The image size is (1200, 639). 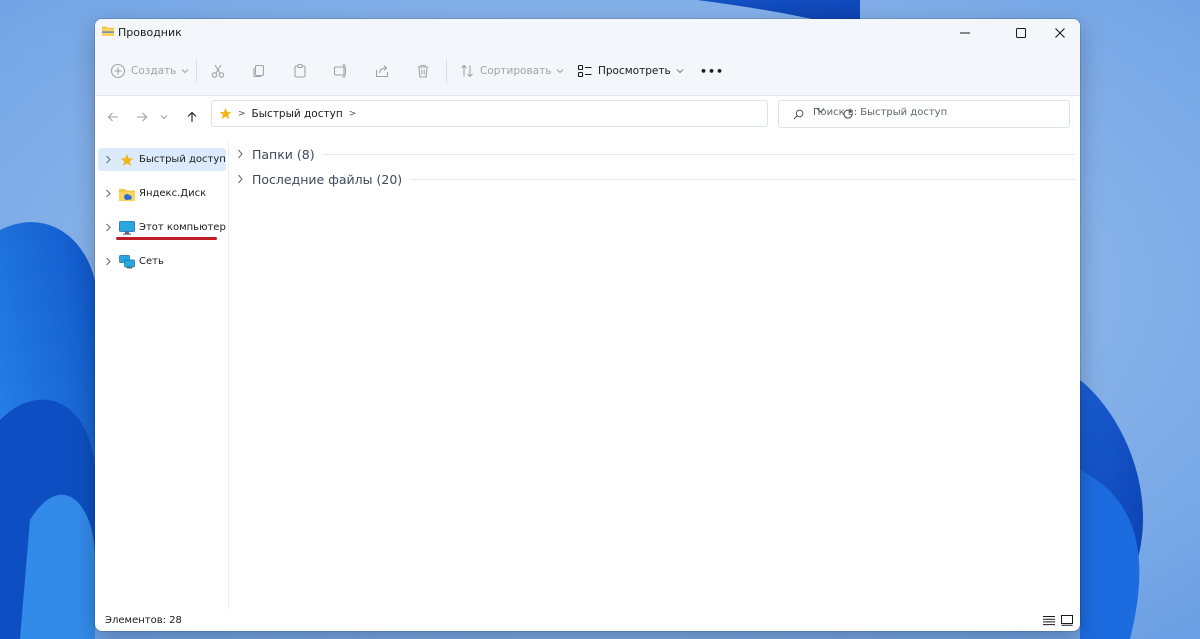 I want to click on forward-button, so click(x=142, y=117).